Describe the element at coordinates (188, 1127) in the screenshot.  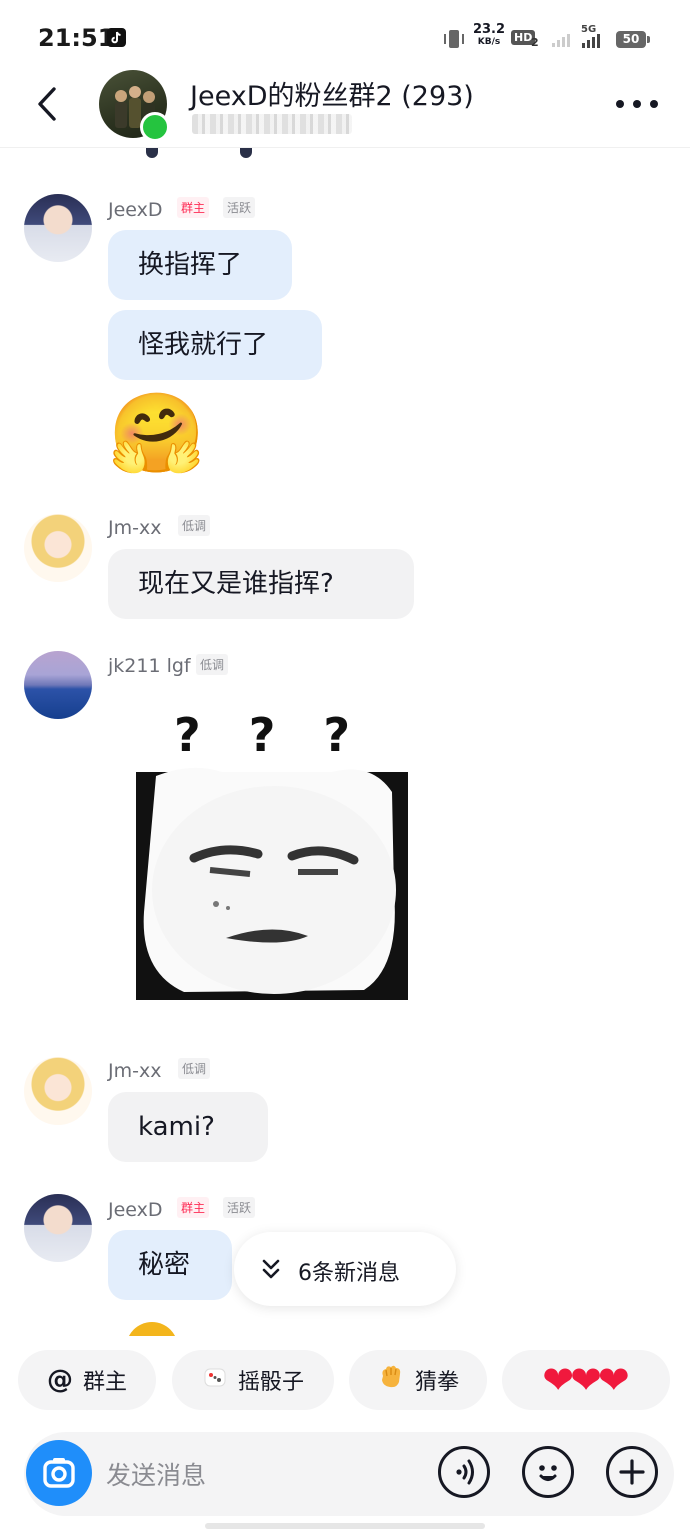
I see `message-bubble: kami?` at that location.